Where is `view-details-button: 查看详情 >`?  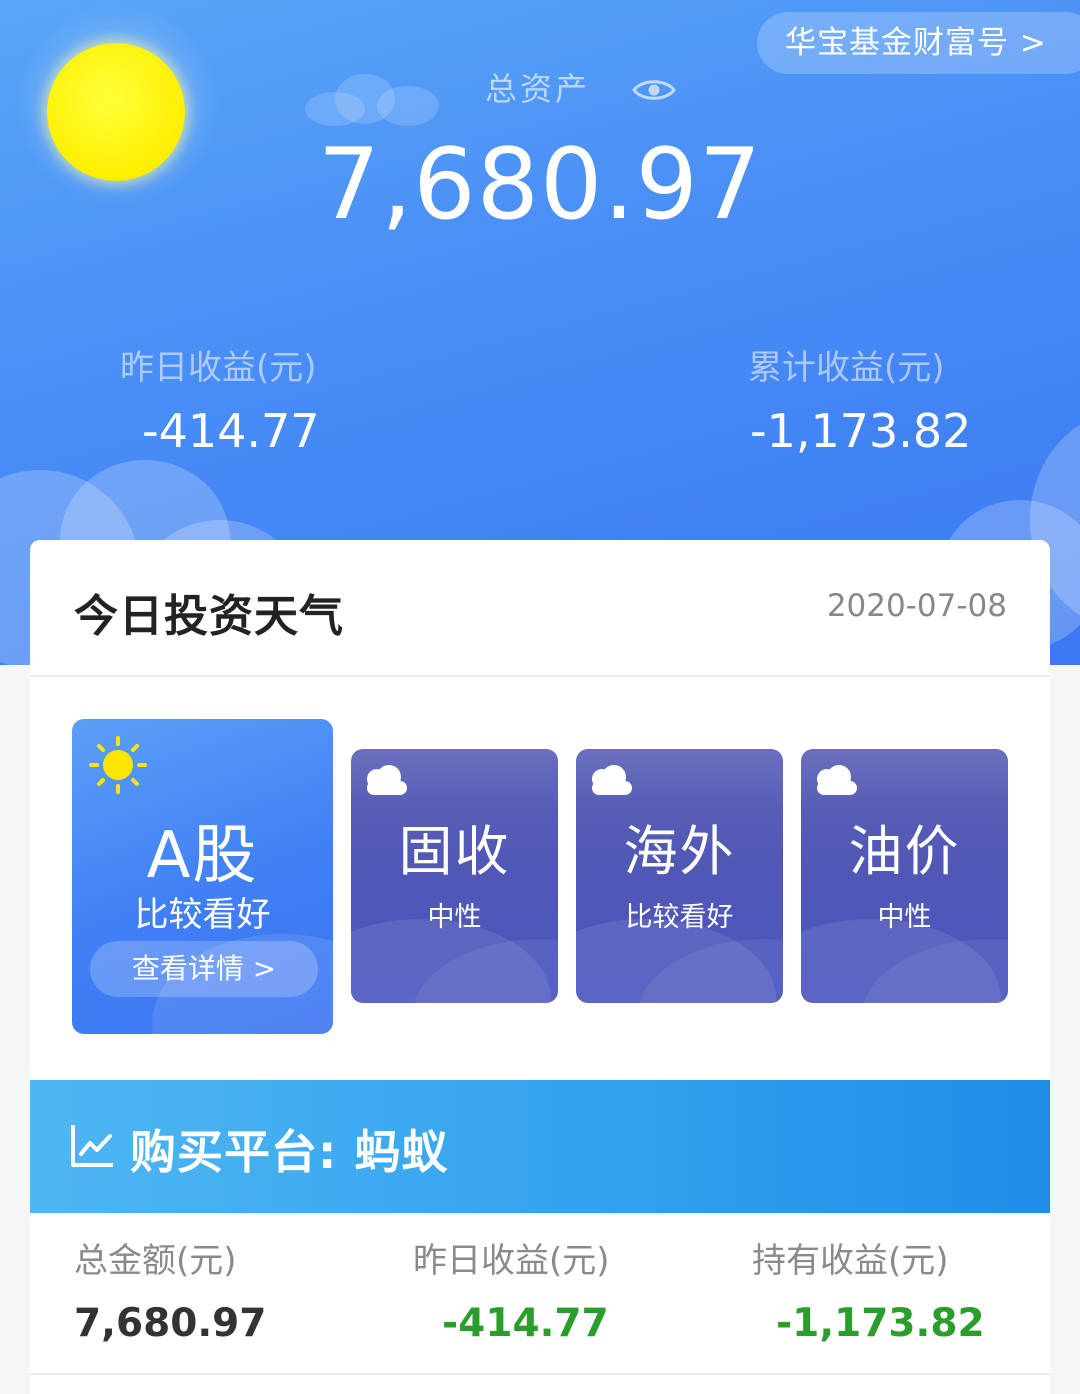 view-details-button: 查看详情 > is located at coordinates (204, 969).